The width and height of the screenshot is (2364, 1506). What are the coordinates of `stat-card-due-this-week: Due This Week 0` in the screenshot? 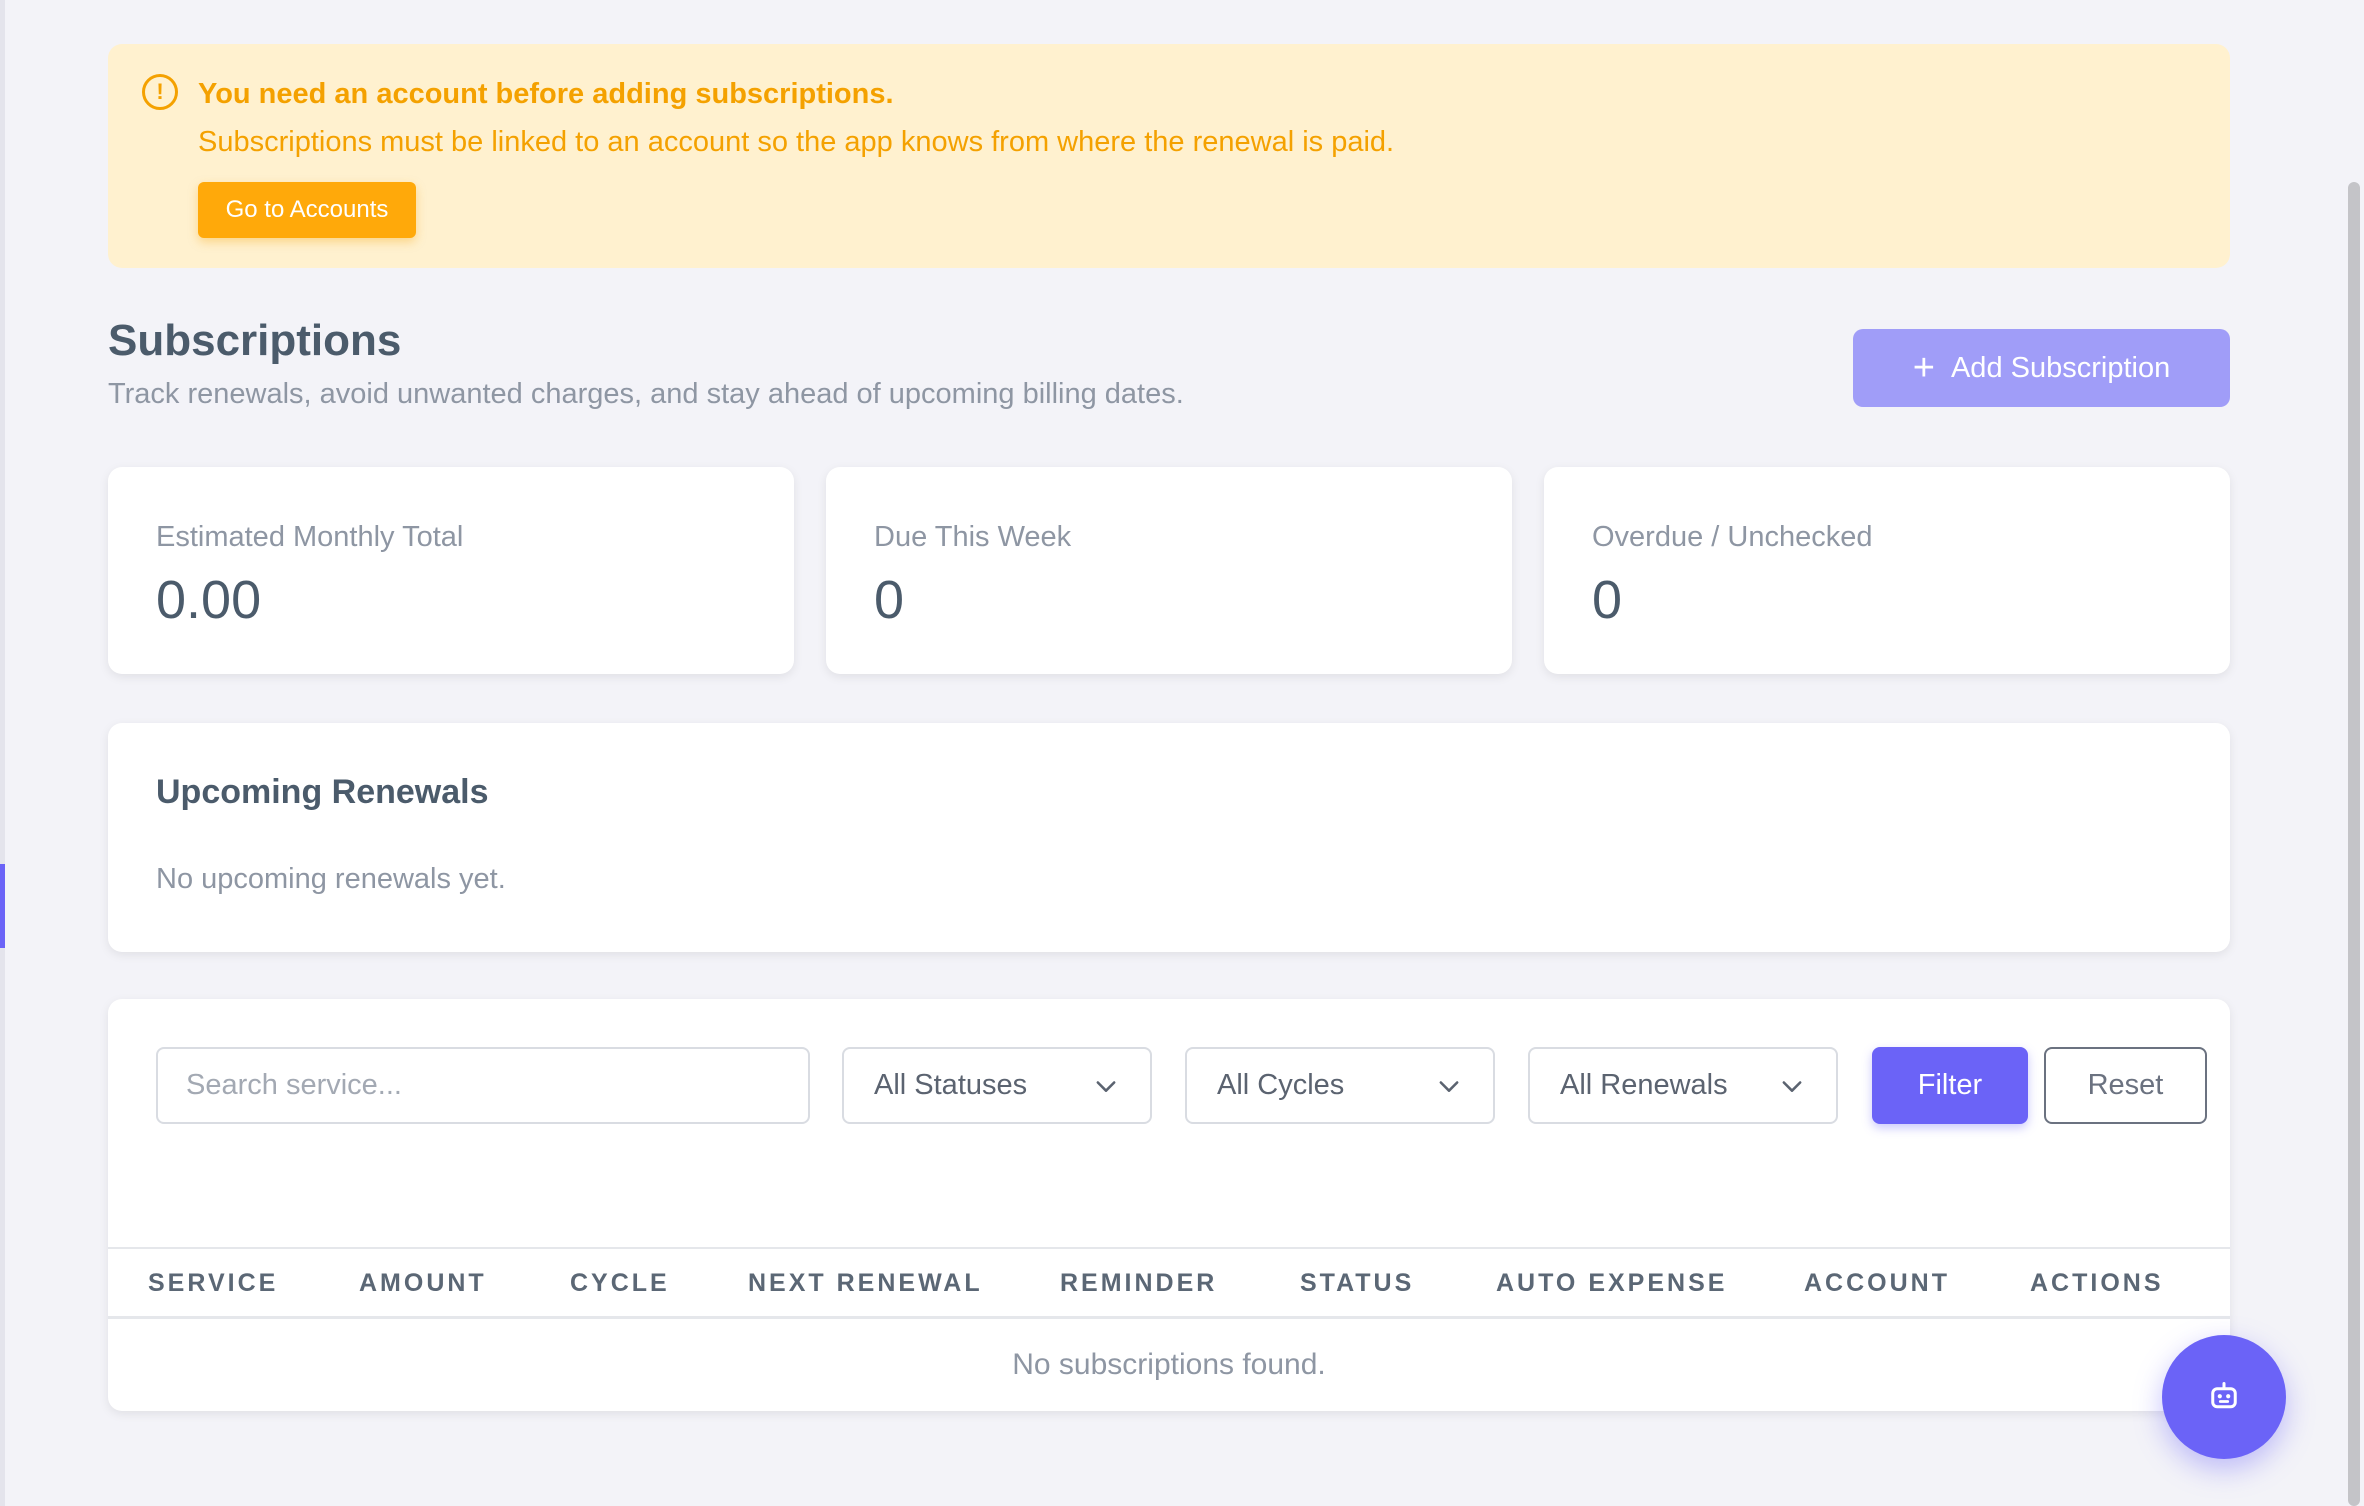 It's located at (1169, 570).